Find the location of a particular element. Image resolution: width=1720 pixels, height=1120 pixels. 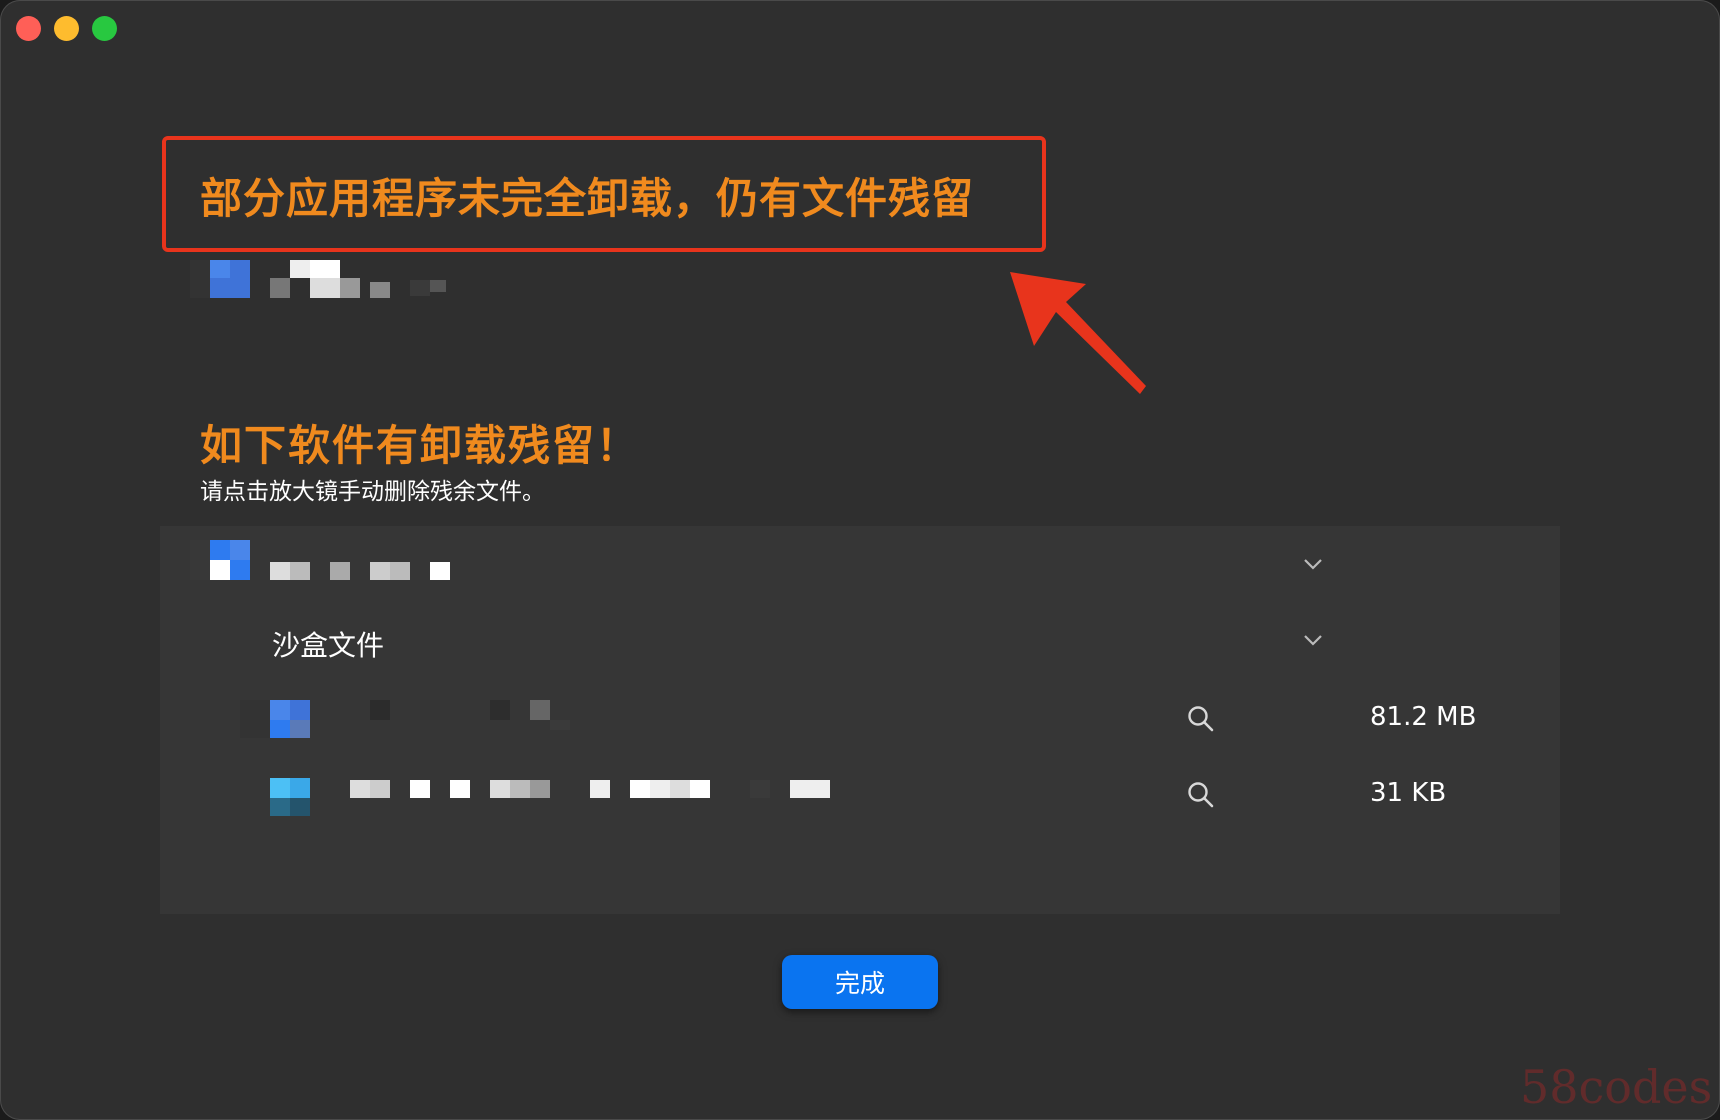

annotation-callout-text: 部分应用程序未完全卸载，仍有文件残留 is located at coordinates (587, 198).